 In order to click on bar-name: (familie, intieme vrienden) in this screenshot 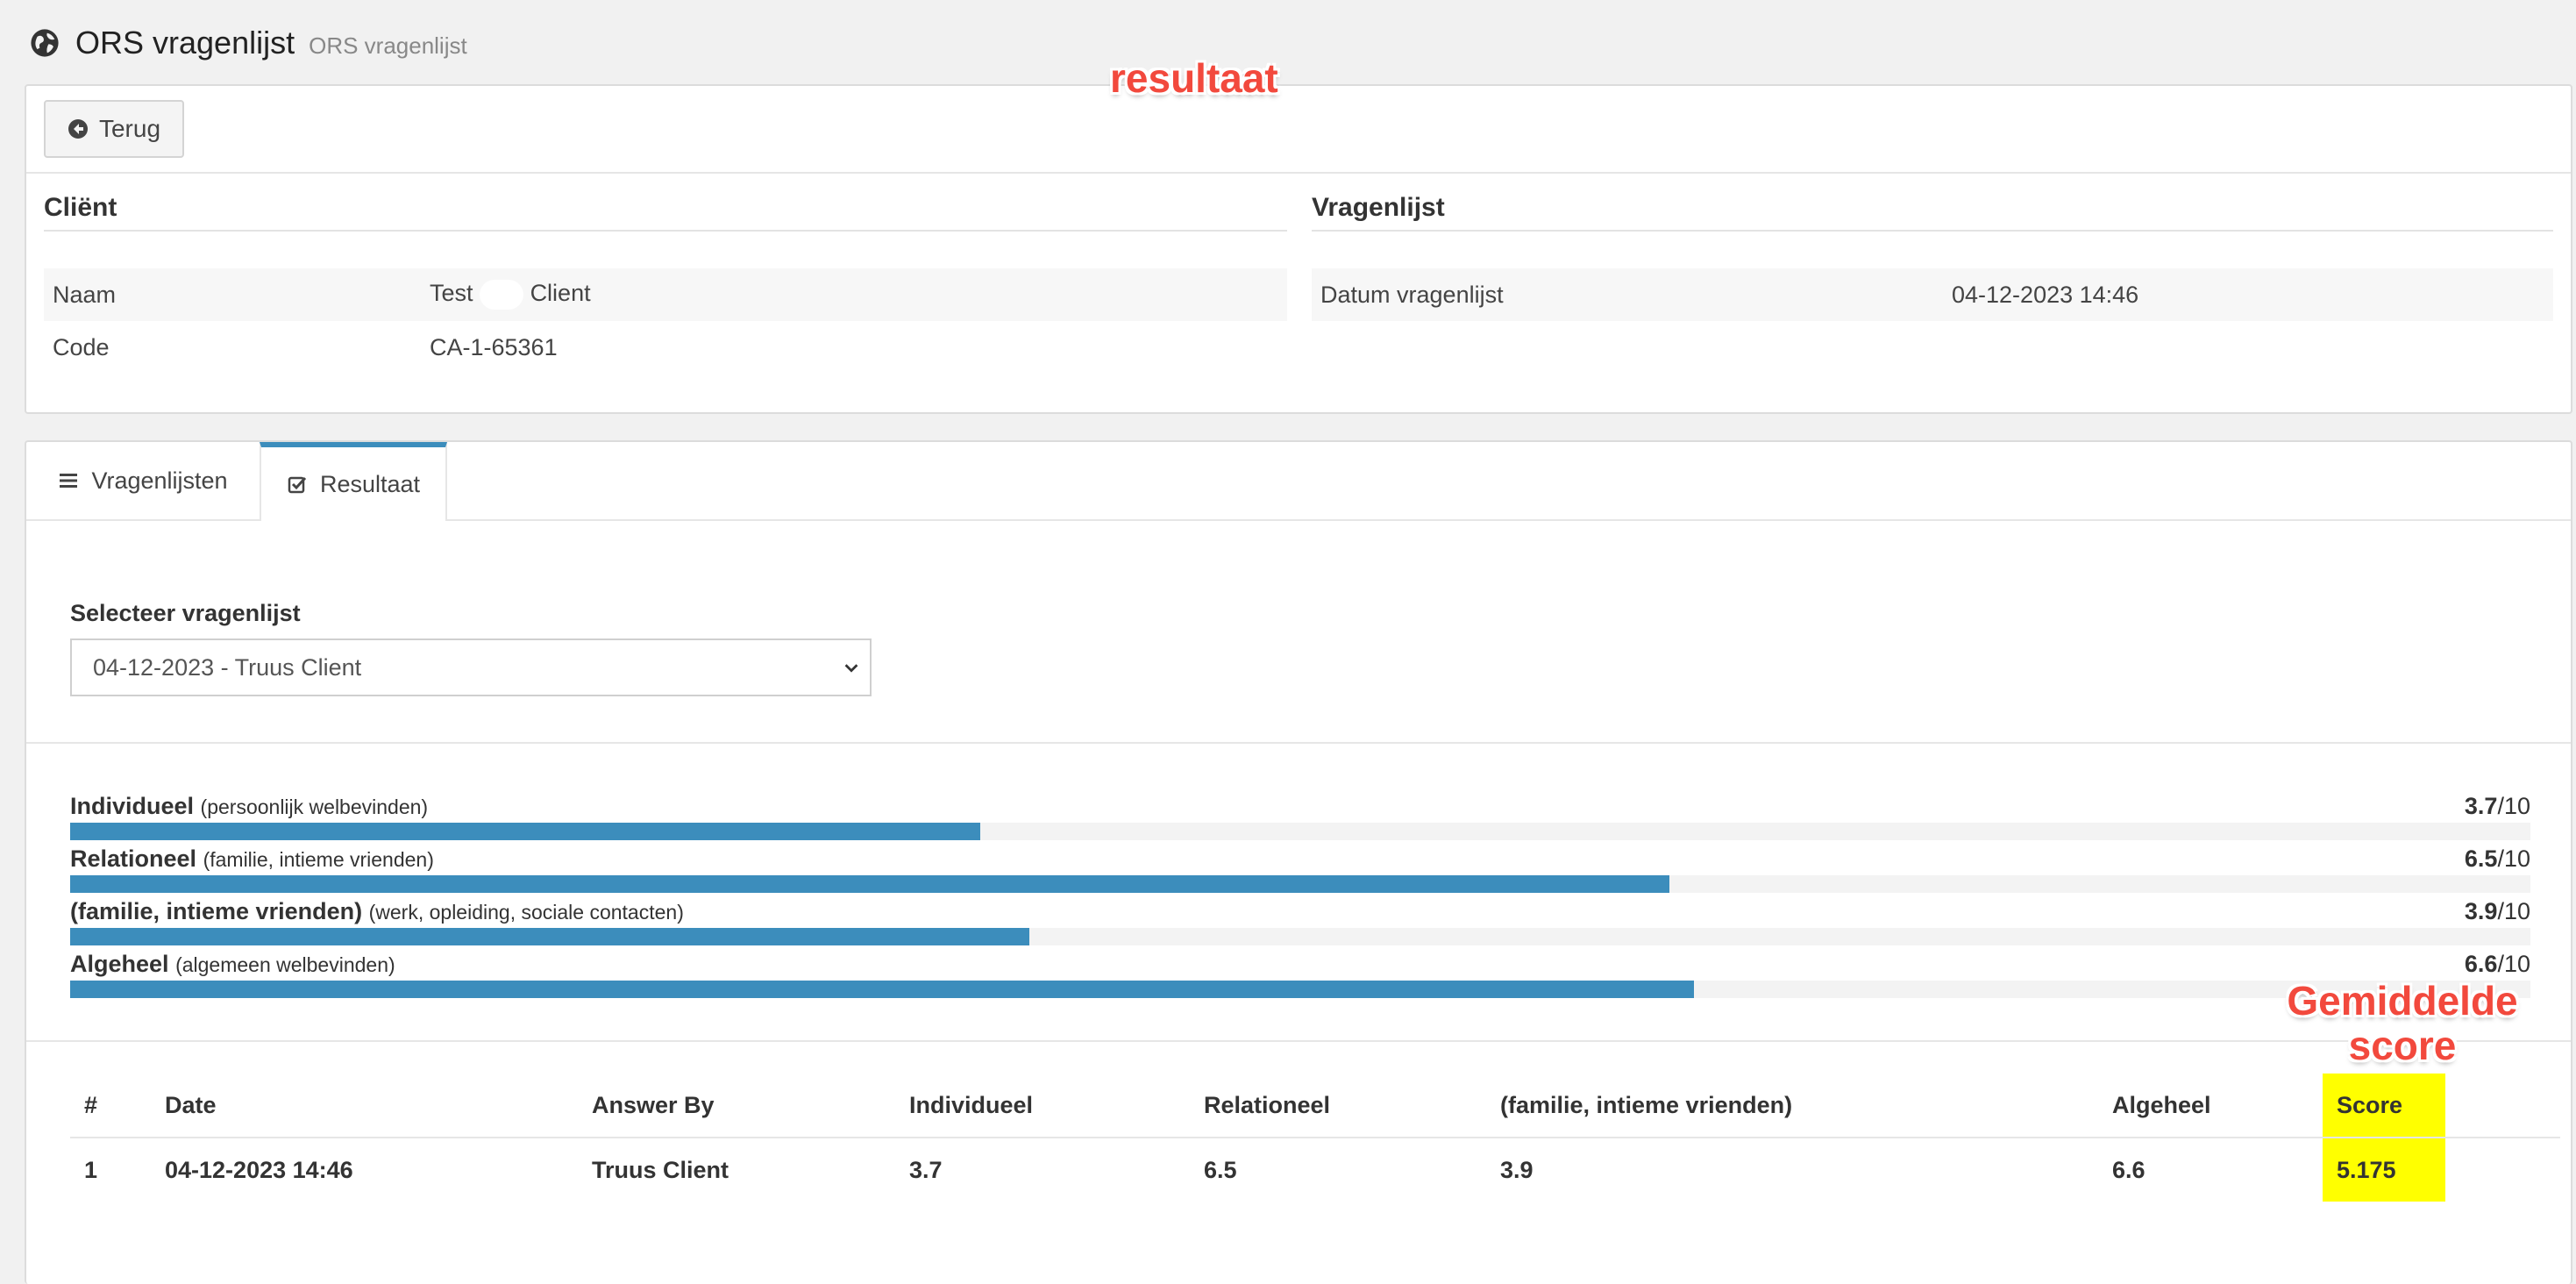, I will do `click(216, 911)`.